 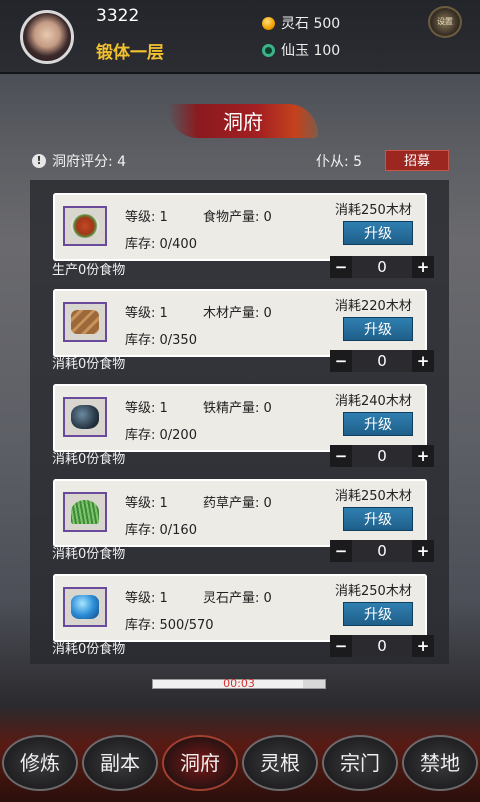 What do you see at coordinates (161, 530) in the screenshot?
I see `building-stock: 库存: 0/160` at bounding box center [161, 530].